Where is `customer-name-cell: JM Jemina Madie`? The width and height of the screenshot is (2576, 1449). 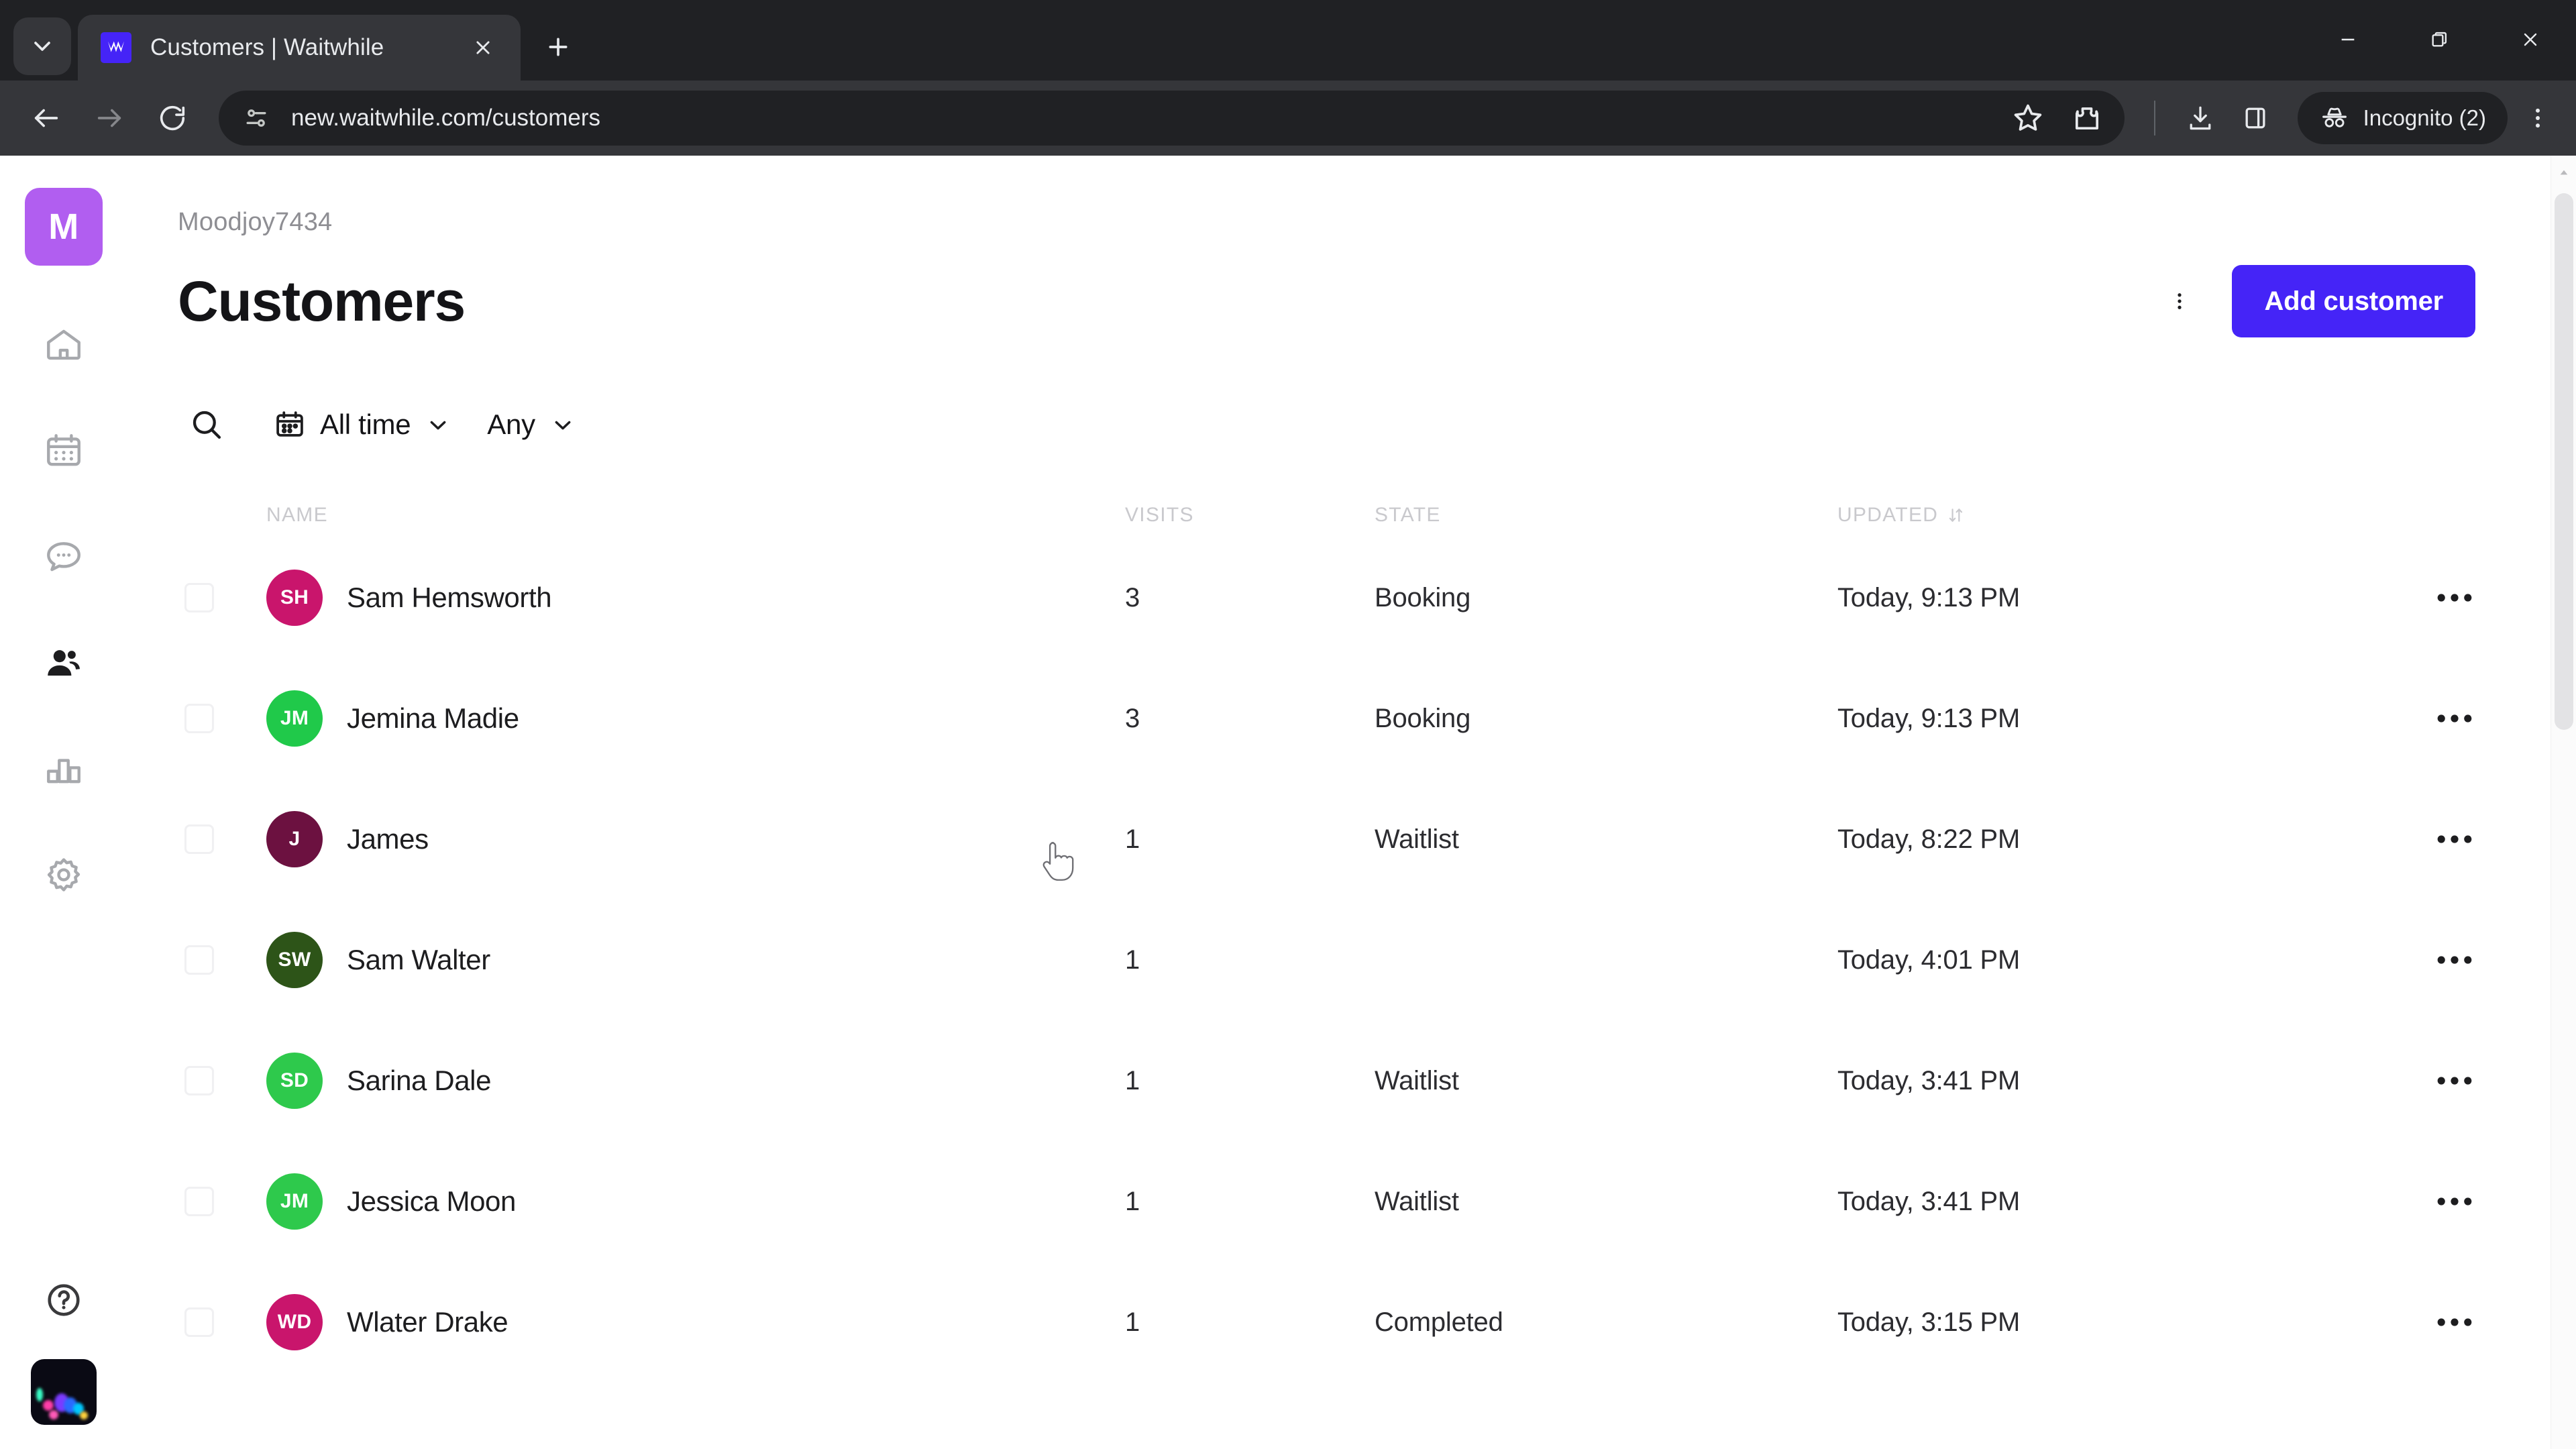 customer-name-cell: JM Jemina Madie is located at coordinates (695, 718).